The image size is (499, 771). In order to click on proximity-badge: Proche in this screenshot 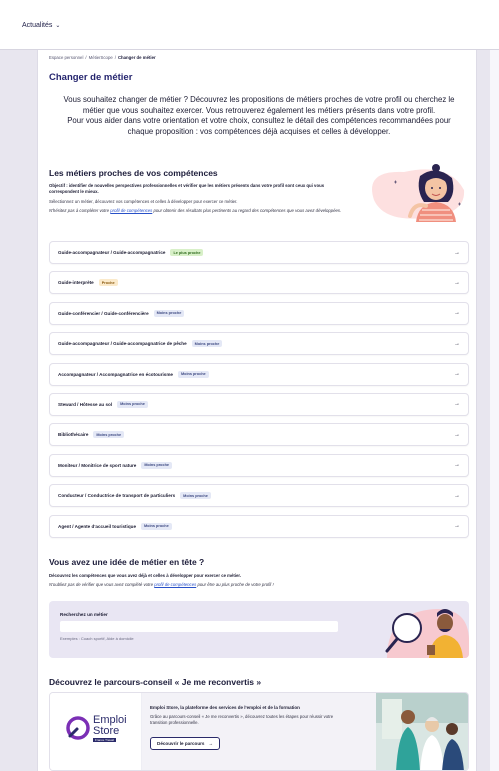, I will do `click(108, 283)`.